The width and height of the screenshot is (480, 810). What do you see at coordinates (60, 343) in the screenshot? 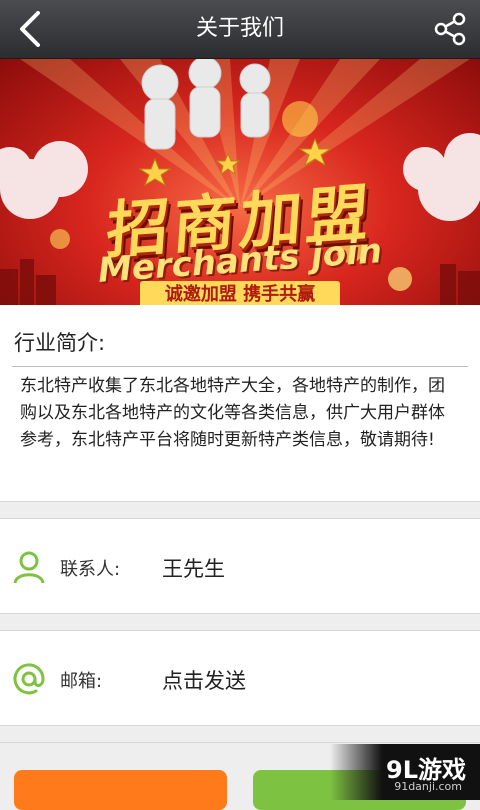
I see `intro-label: 行业简介:` at bounding box center [60, 343].